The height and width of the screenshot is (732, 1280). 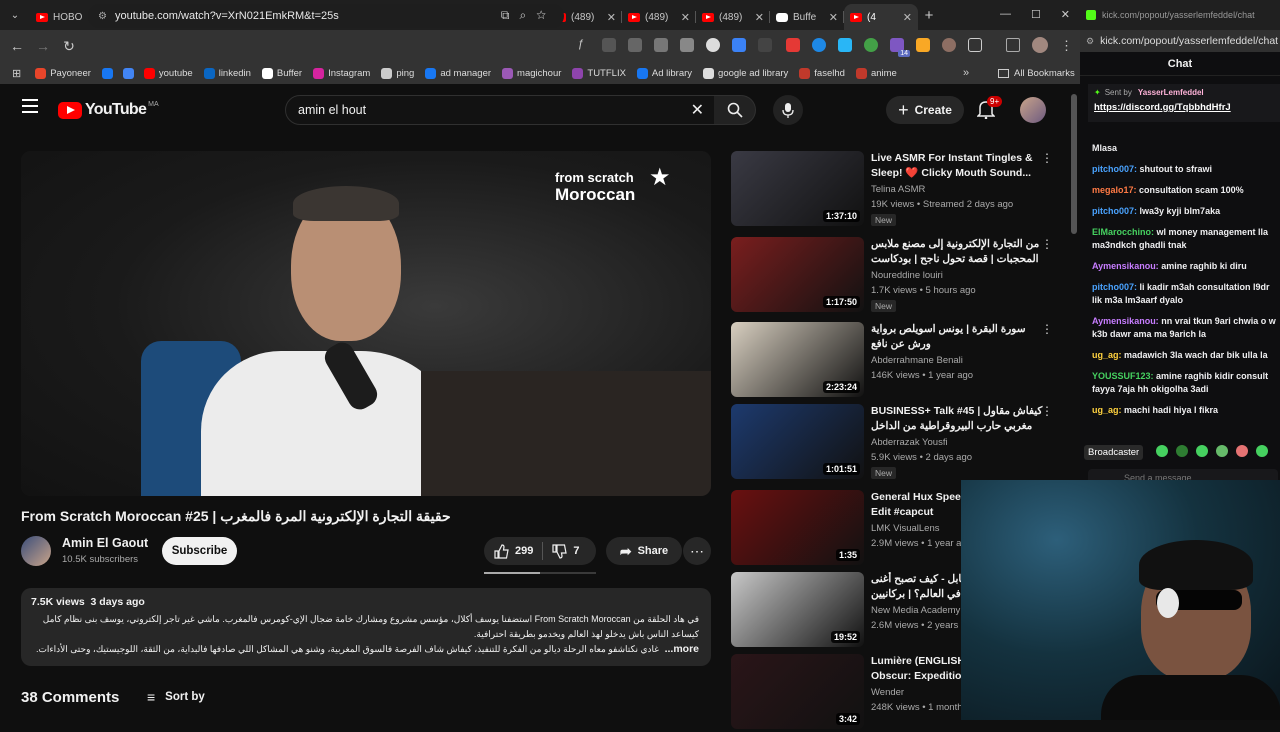 I want to click on bookmark-item: TUTFLIX, so click(x=599, y=73).